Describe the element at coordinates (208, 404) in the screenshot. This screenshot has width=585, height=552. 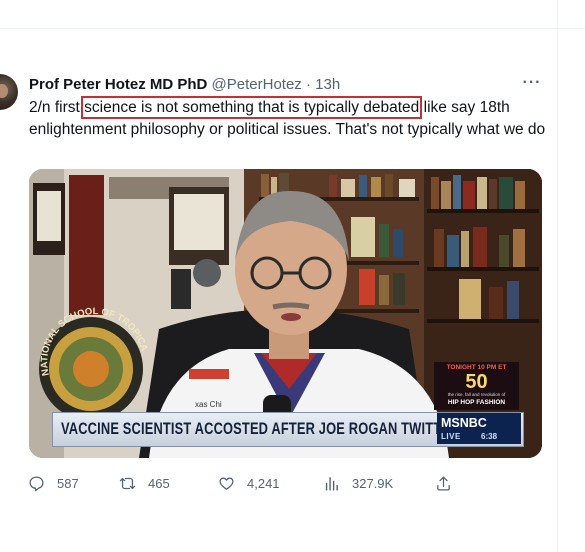
I see `coat-text: xas Chi` at that location.